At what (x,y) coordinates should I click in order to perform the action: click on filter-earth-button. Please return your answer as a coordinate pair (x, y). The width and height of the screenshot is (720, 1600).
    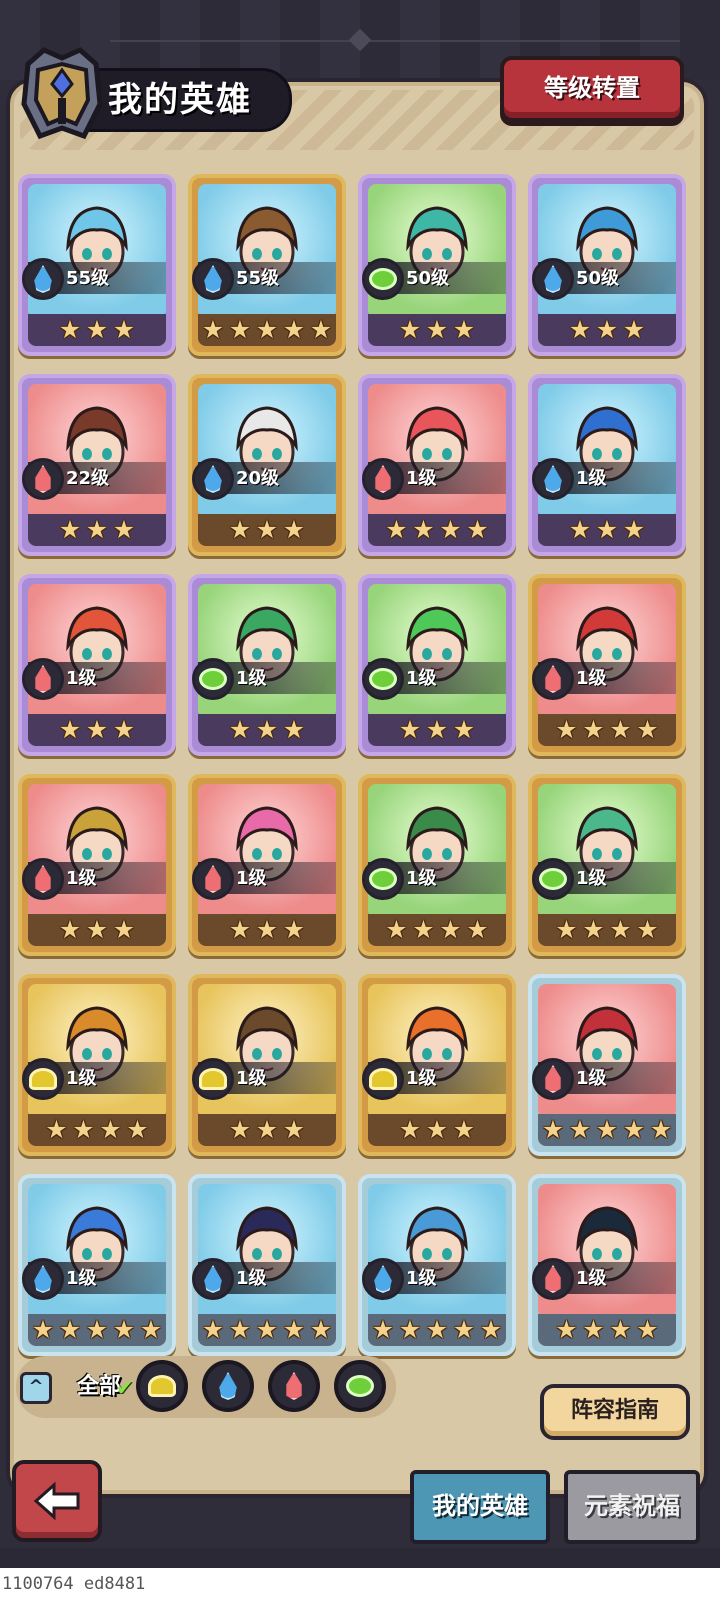
    Looking at the image, I should click on (162, 1386).